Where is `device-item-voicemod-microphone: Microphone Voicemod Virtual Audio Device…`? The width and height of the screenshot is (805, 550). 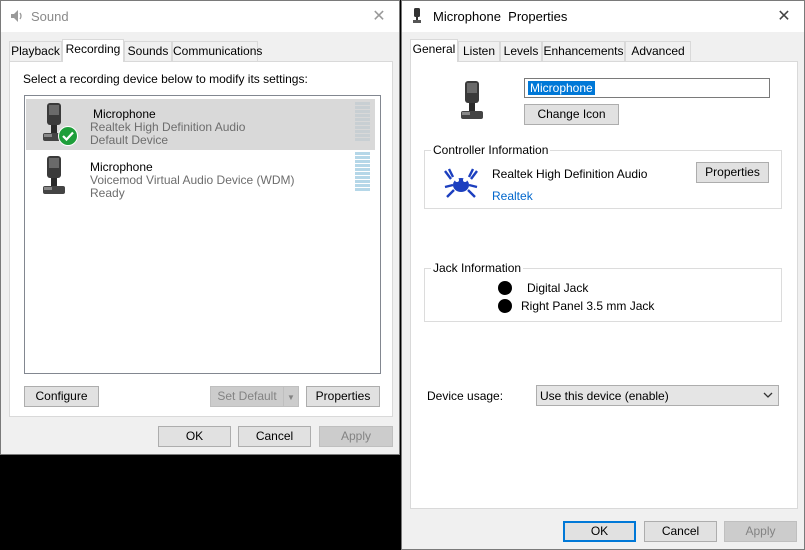 device-item-voicemod-microphone: Microphone Voicemod Virtual Audio Device… is located at coordinates (200, 177).